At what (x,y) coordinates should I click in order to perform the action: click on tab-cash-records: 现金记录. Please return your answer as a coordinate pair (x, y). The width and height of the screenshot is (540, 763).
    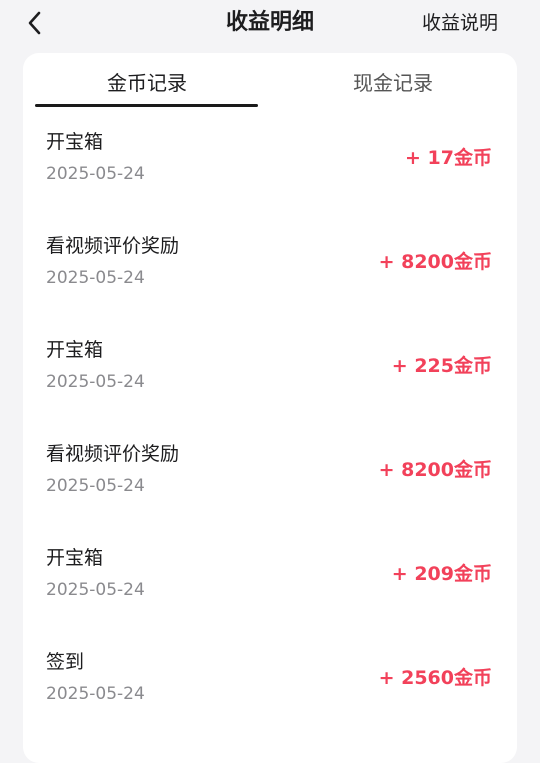
    Looking at the image, I should click on (393, 83).